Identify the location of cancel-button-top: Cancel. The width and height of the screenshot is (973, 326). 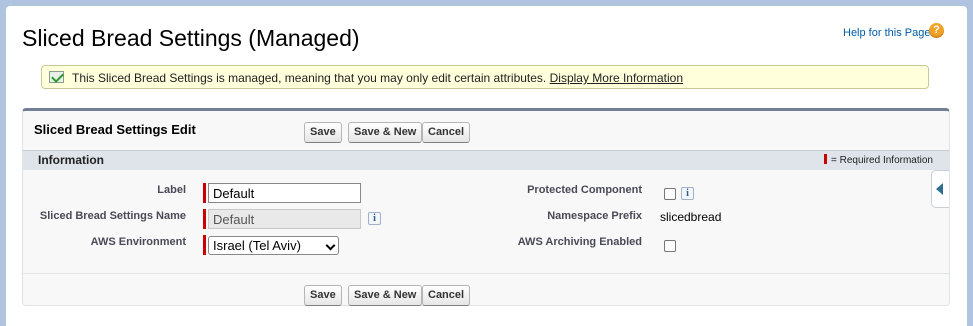
(446, 132).